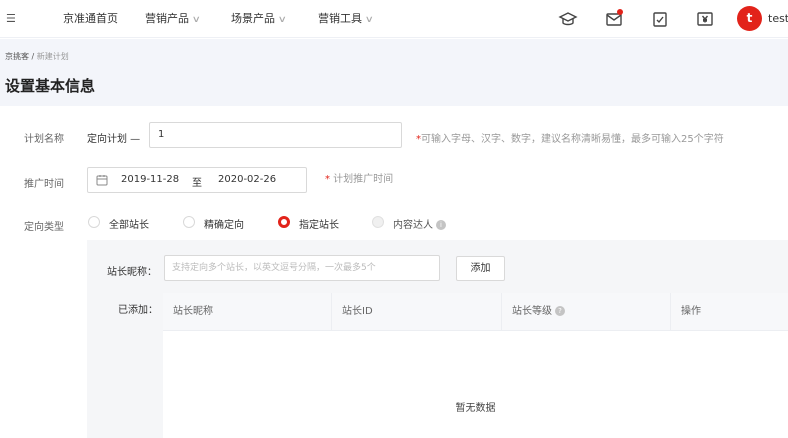 The width and height of the screenshot is (788, 438). What do you see at coordinates (44, 139) in the screenshot?
I see `plan-name-label: 计划名称` at bounding box center [44, 139].